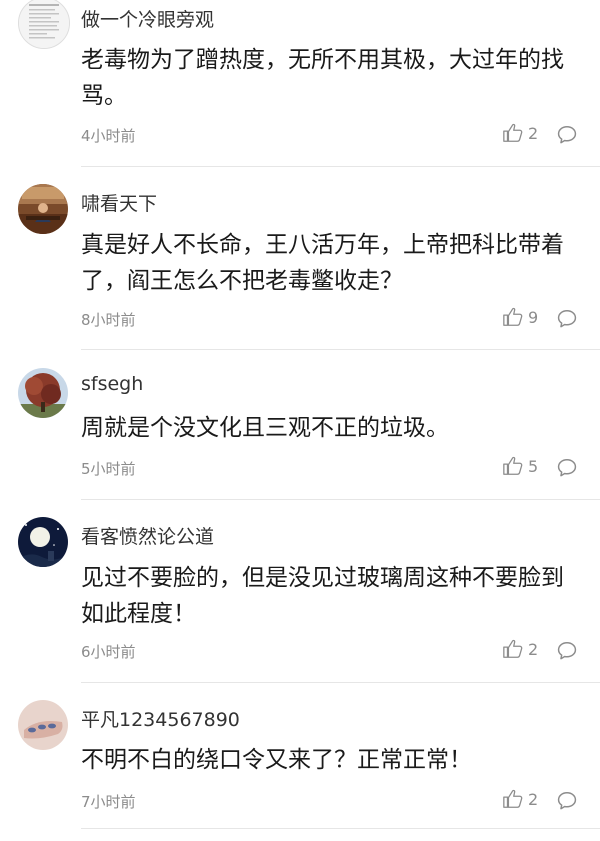  Describe the element at coordinates (147, 18) in the screenshot. I see `comment-username: 做一个冷眼旁观` at that location.